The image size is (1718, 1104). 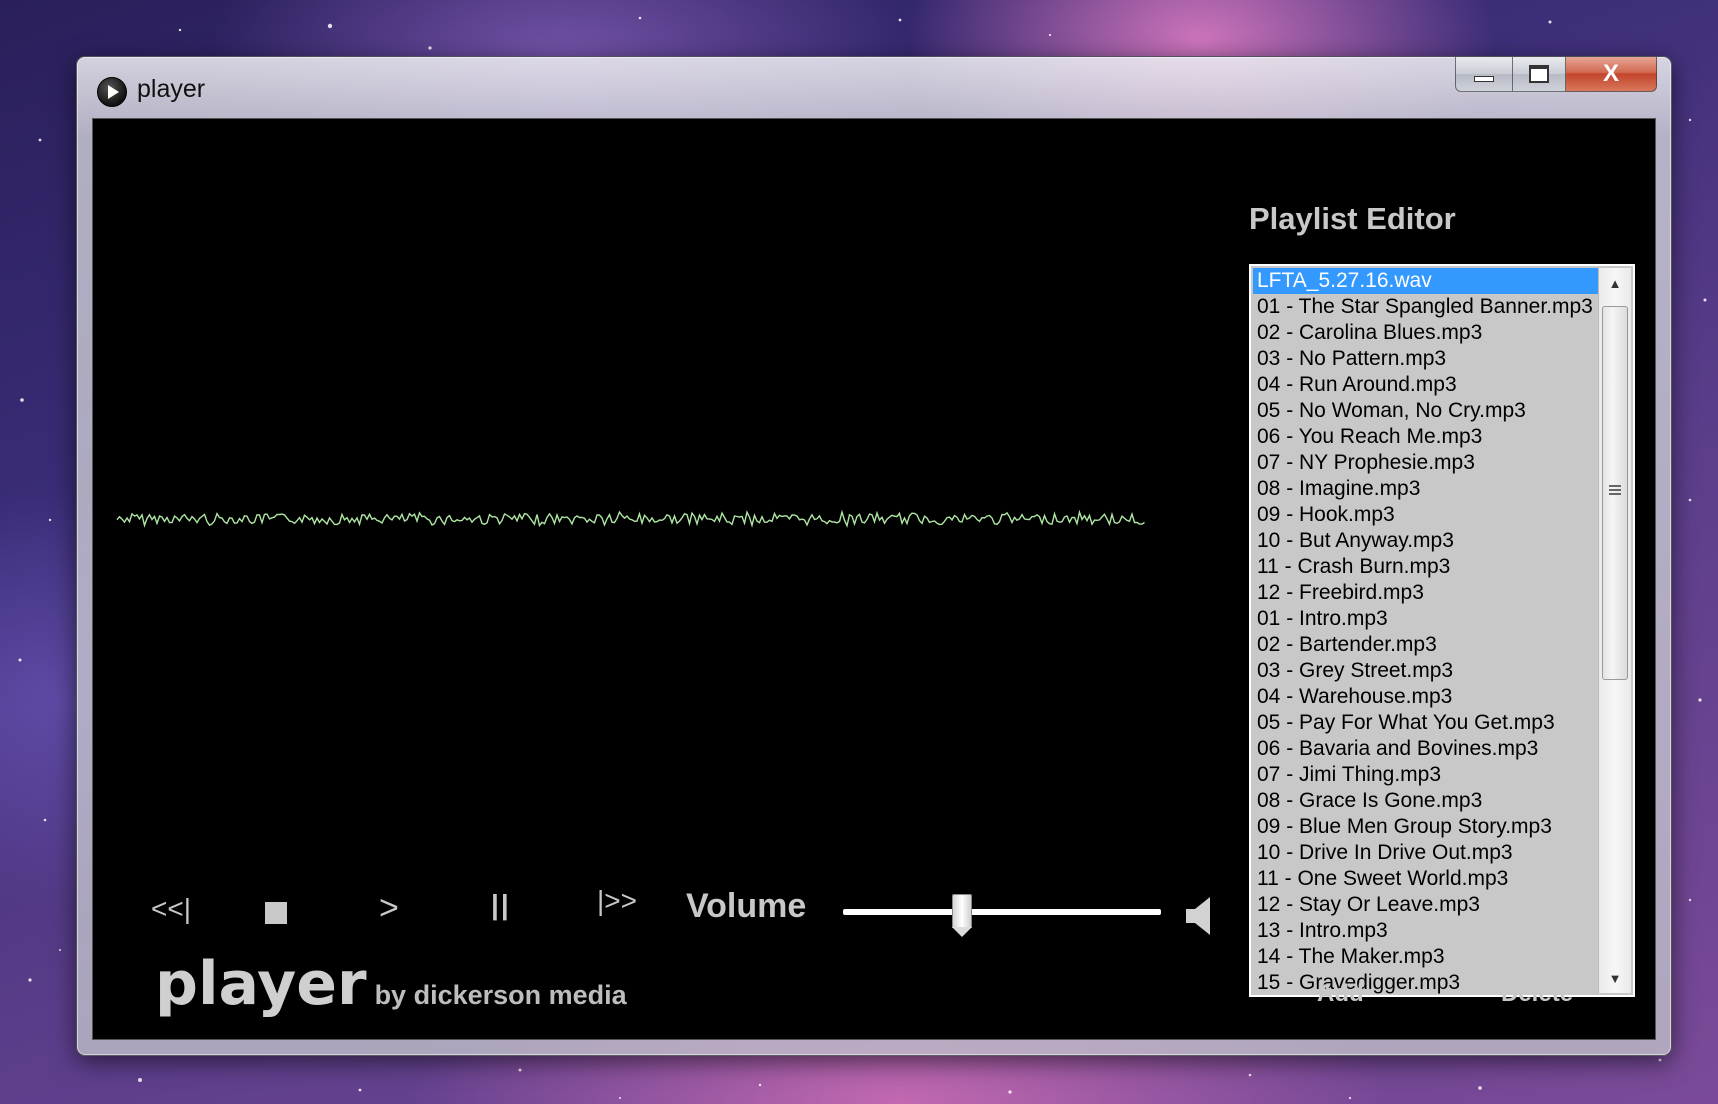 What do you see at coordinates (1426, 541) in the screenshot?
I see `playlist-item: 10 - But Anyway.mp3` at bounding box center [1426, 541].